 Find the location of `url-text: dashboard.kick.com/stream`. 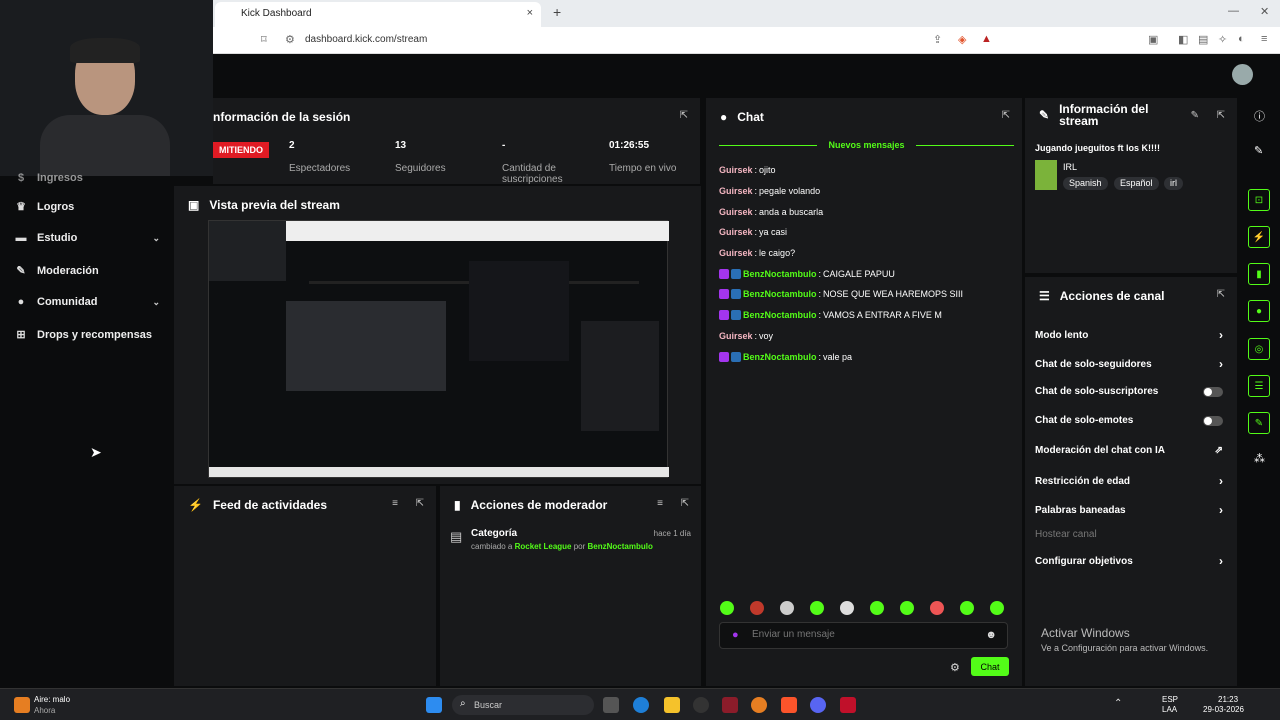

url-text: dashboard.kick.com/stream is located at coordinates (366, 39).